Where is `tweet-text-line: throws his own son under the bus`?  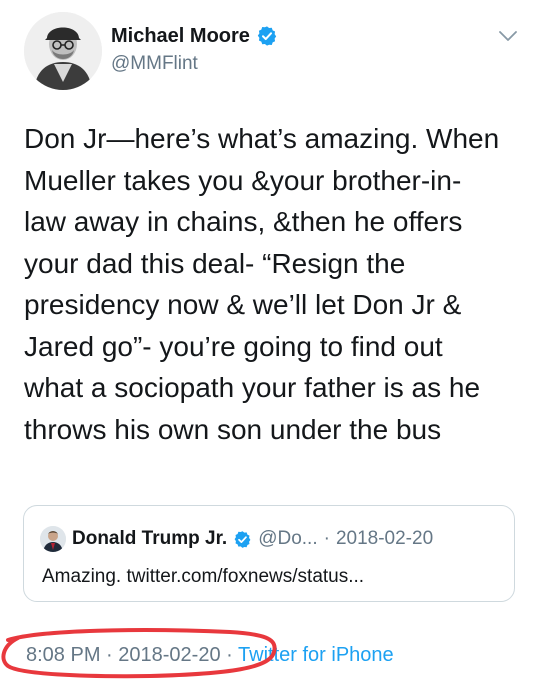
tweet-text-line: throws his own son under the bus is located at coordinates (233, 429).